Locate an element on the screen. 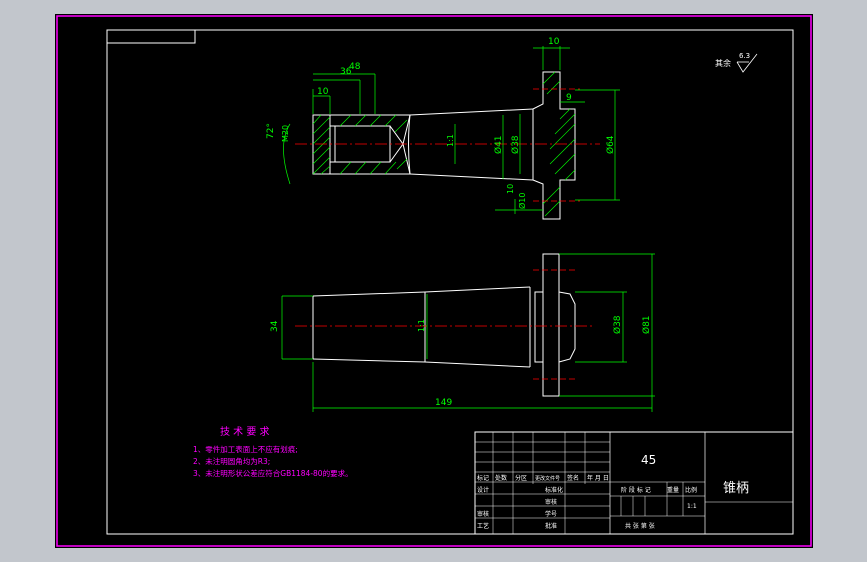  label-approve: 批准 is located at coordinates (551, 526).